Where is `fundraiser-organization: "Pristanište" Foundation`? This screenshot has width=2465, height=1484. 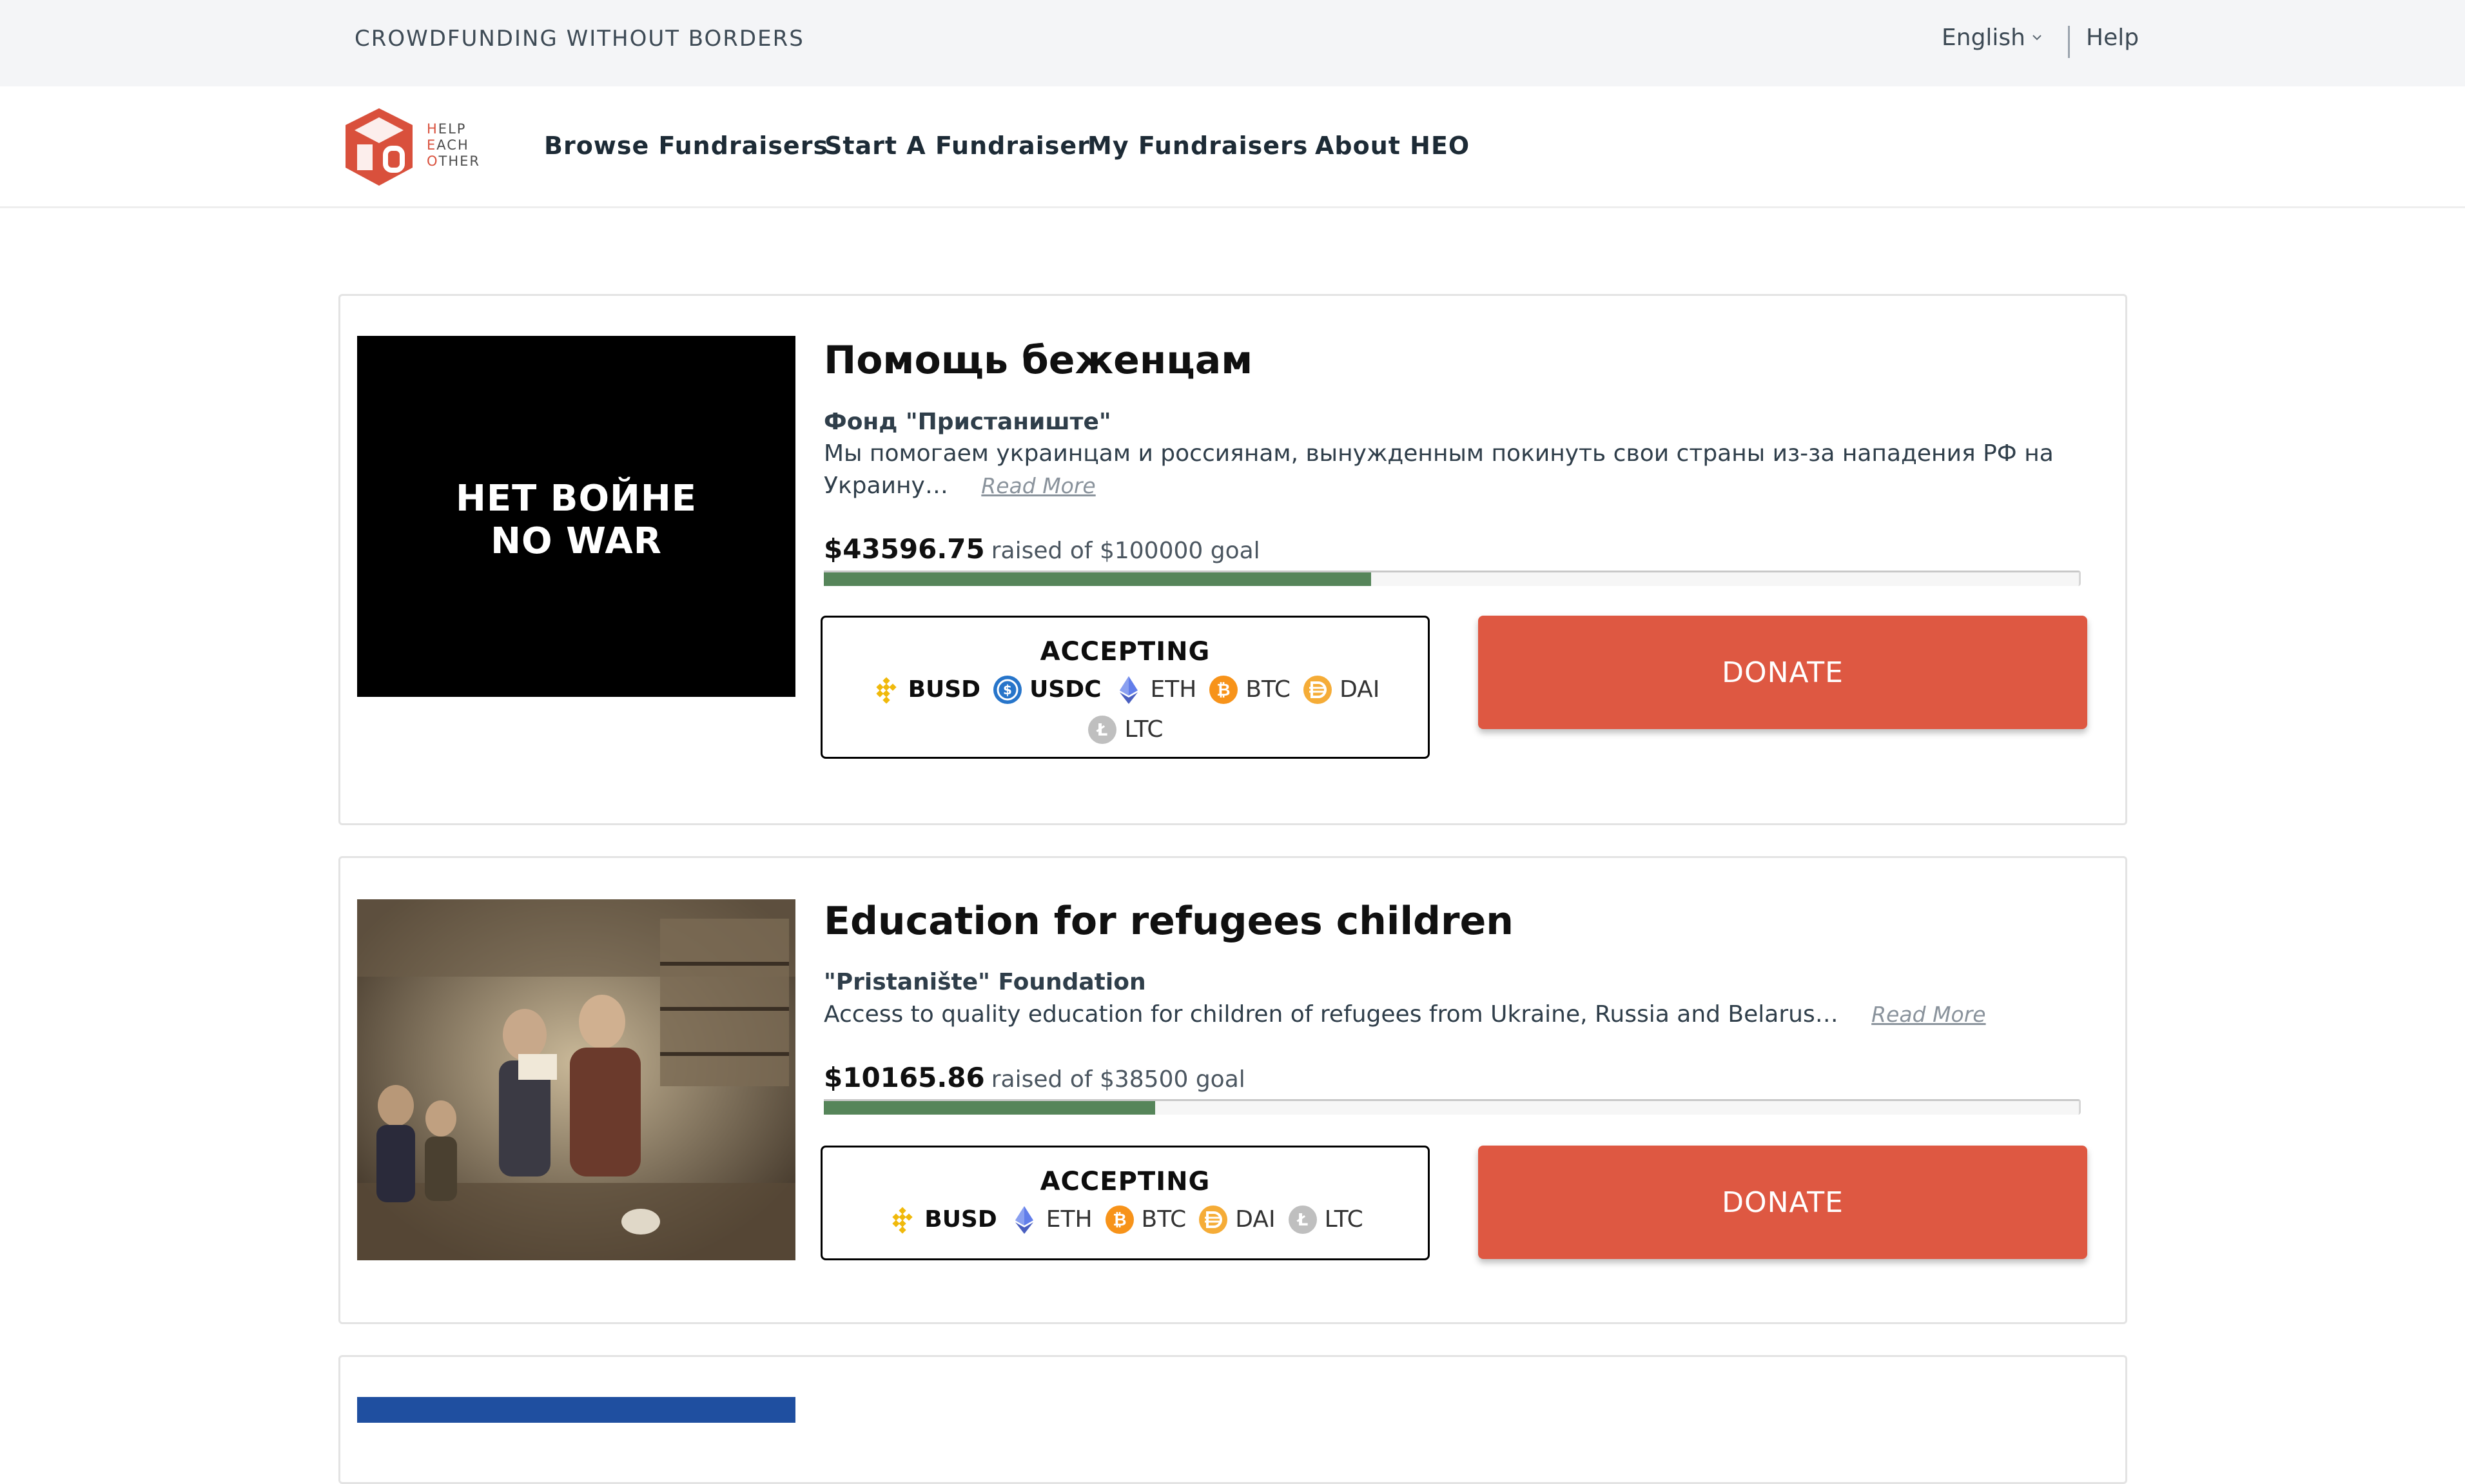 fundraiser-organization: "Pristanište" Foundation is located at coordinates (985, 982).